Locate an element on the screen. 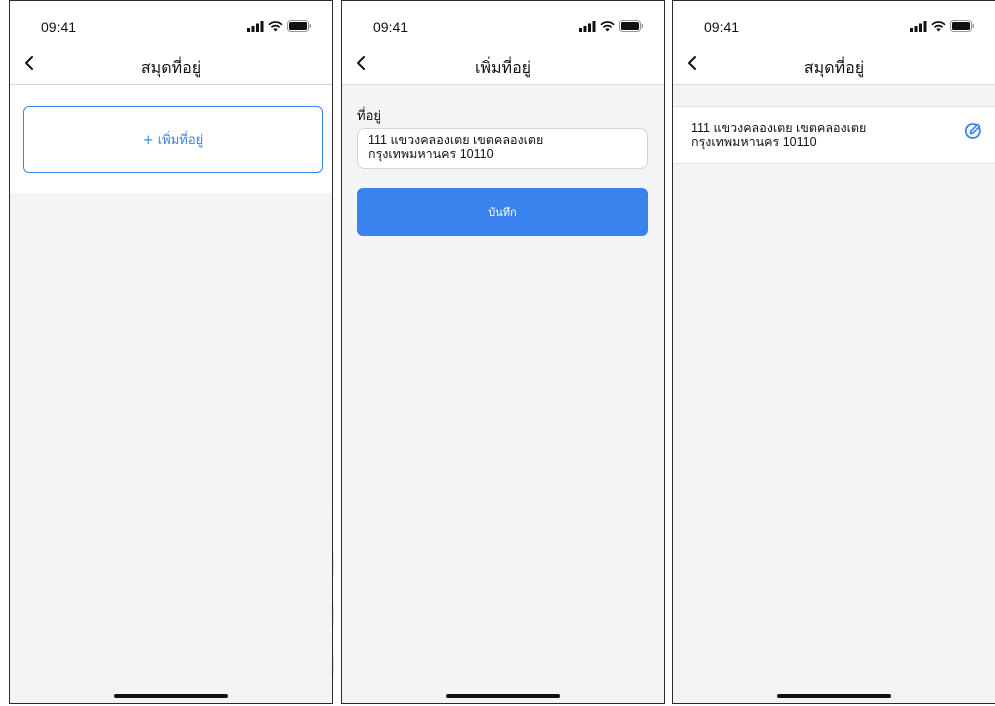 This screenshot has width=995, height=706. address-input-line-1: 111 แขวงคลองเตย เขตคลองเตย is located at coordinates (456, 140).